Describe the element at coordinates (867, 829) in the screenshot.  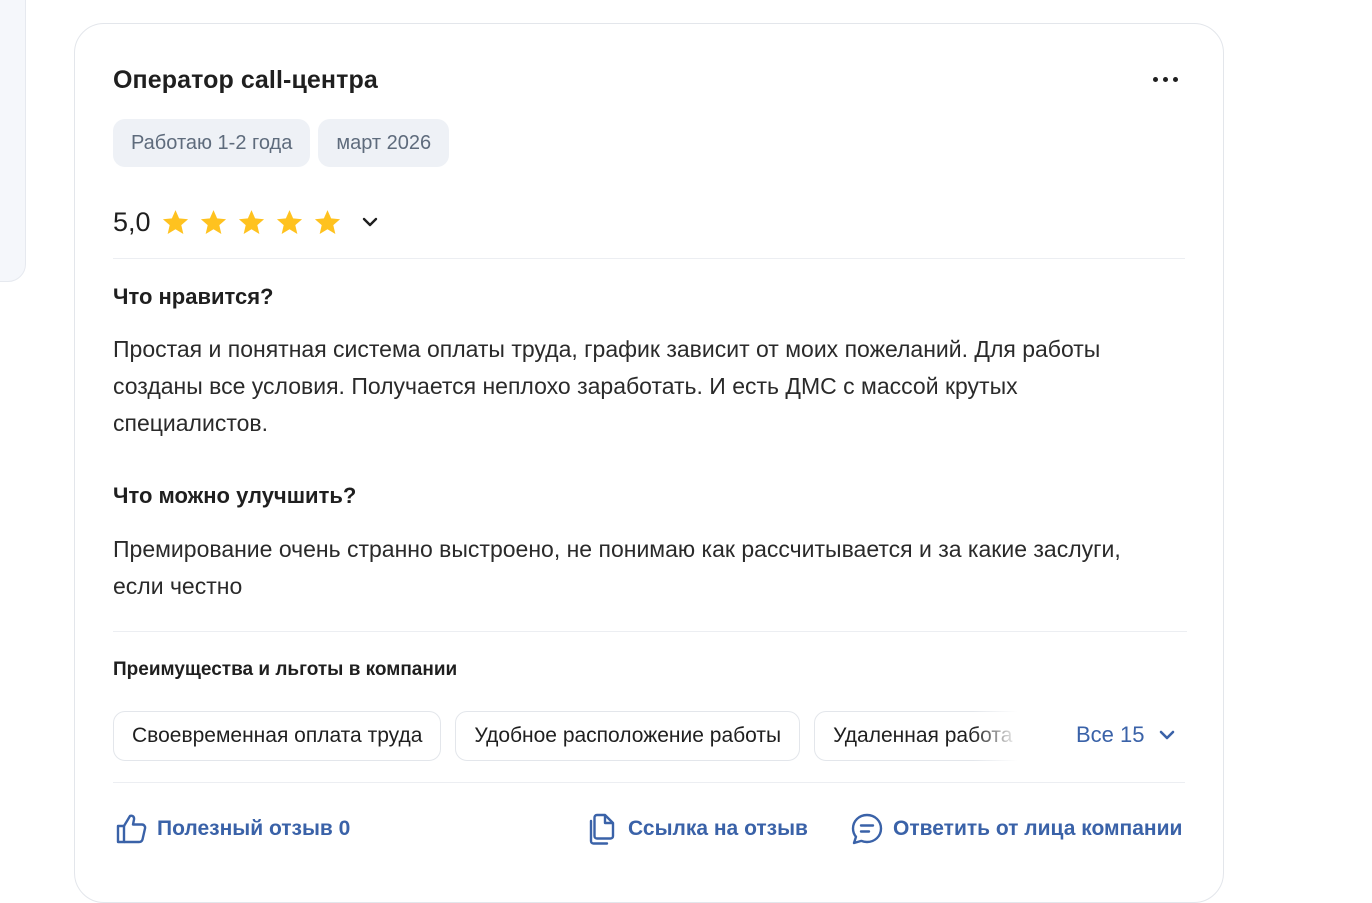
I see `chat-bubble-icon` at that location.